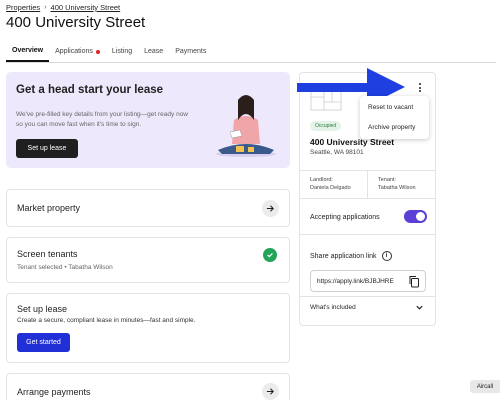  I want to click on set-up-lease-button: Set up lease, so click(47, 148).